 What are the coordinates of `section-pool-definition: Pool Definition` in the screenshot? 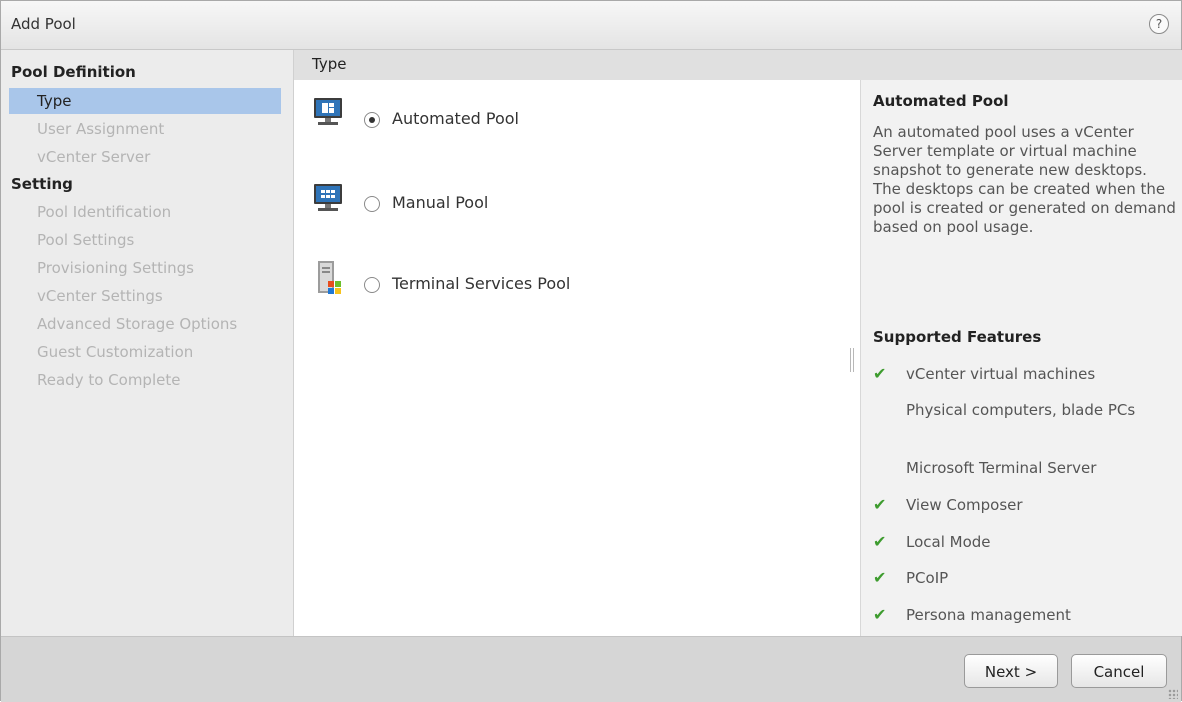 It's located at (73, 72).